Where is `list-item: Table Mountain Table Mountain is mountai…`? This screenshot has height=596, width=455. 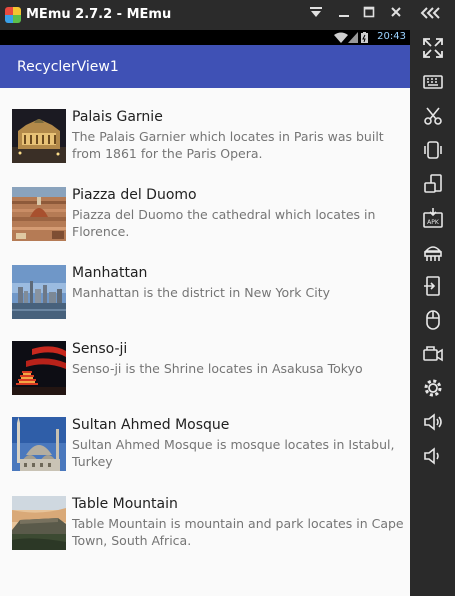
list-item: Table Mountain Table Mountain is mountai… is located at coordinates (205, 531).